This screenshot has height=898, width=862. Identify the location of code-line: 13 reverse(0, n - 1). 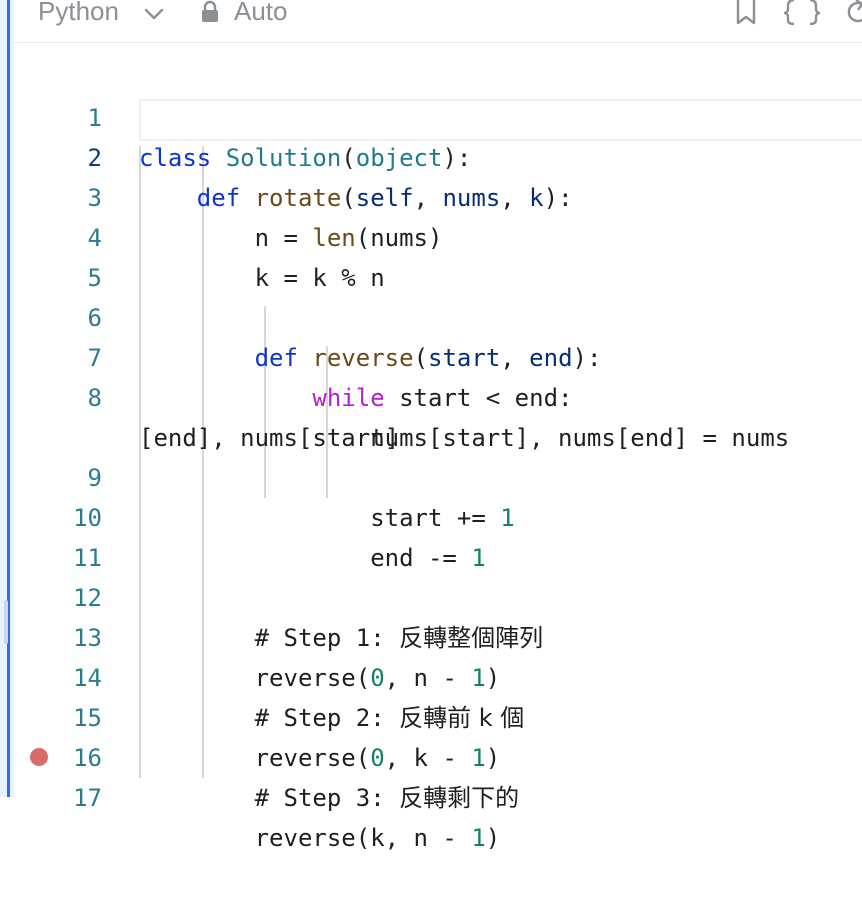
(438, 635).